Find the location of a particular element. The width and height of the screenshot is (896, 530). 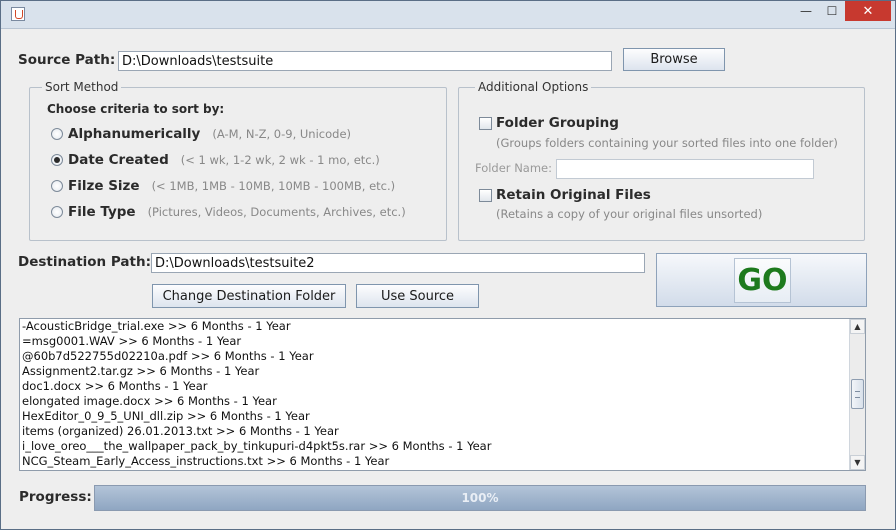

java-app-icon is located at coordinates (18, 14).